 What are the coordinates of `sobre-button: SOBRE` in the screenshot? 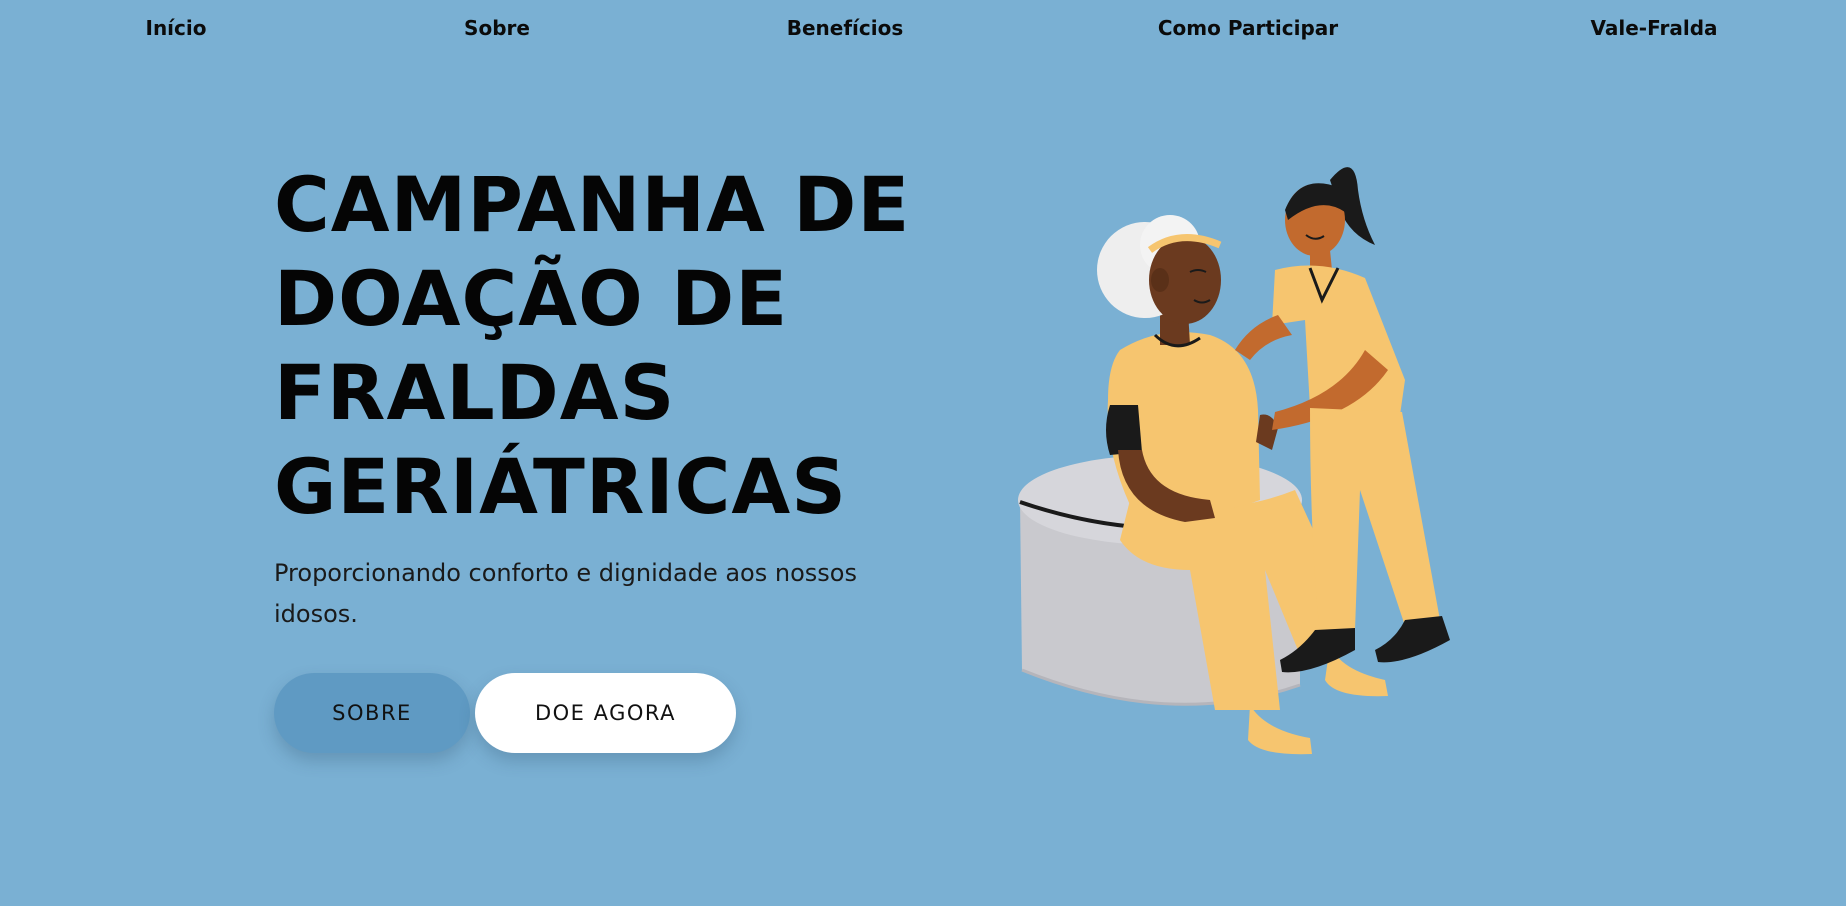 It's located at (372, 713).